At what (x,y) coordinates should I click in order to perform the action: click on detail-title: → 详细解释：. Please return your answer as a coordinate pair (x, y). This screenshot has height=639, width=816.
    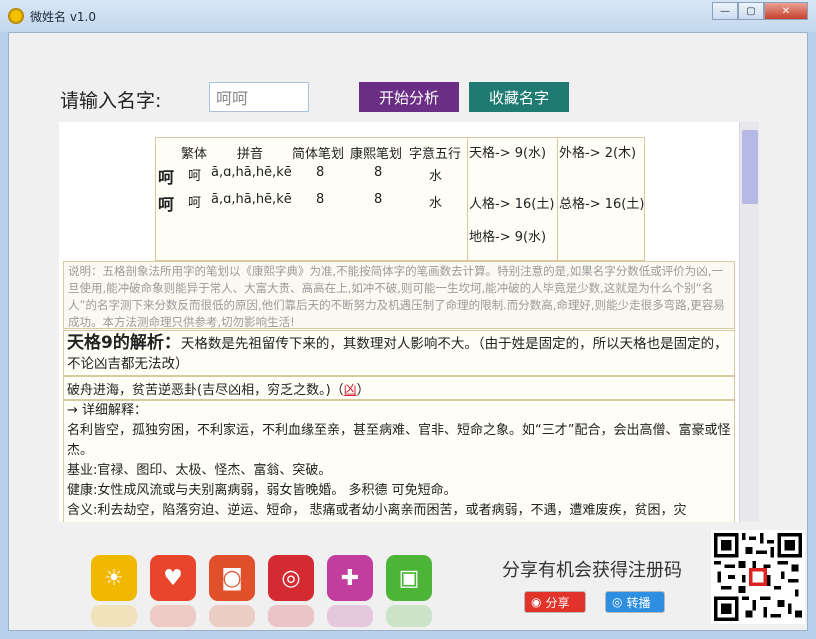
    Looking at the image, I should click on (107, 410).